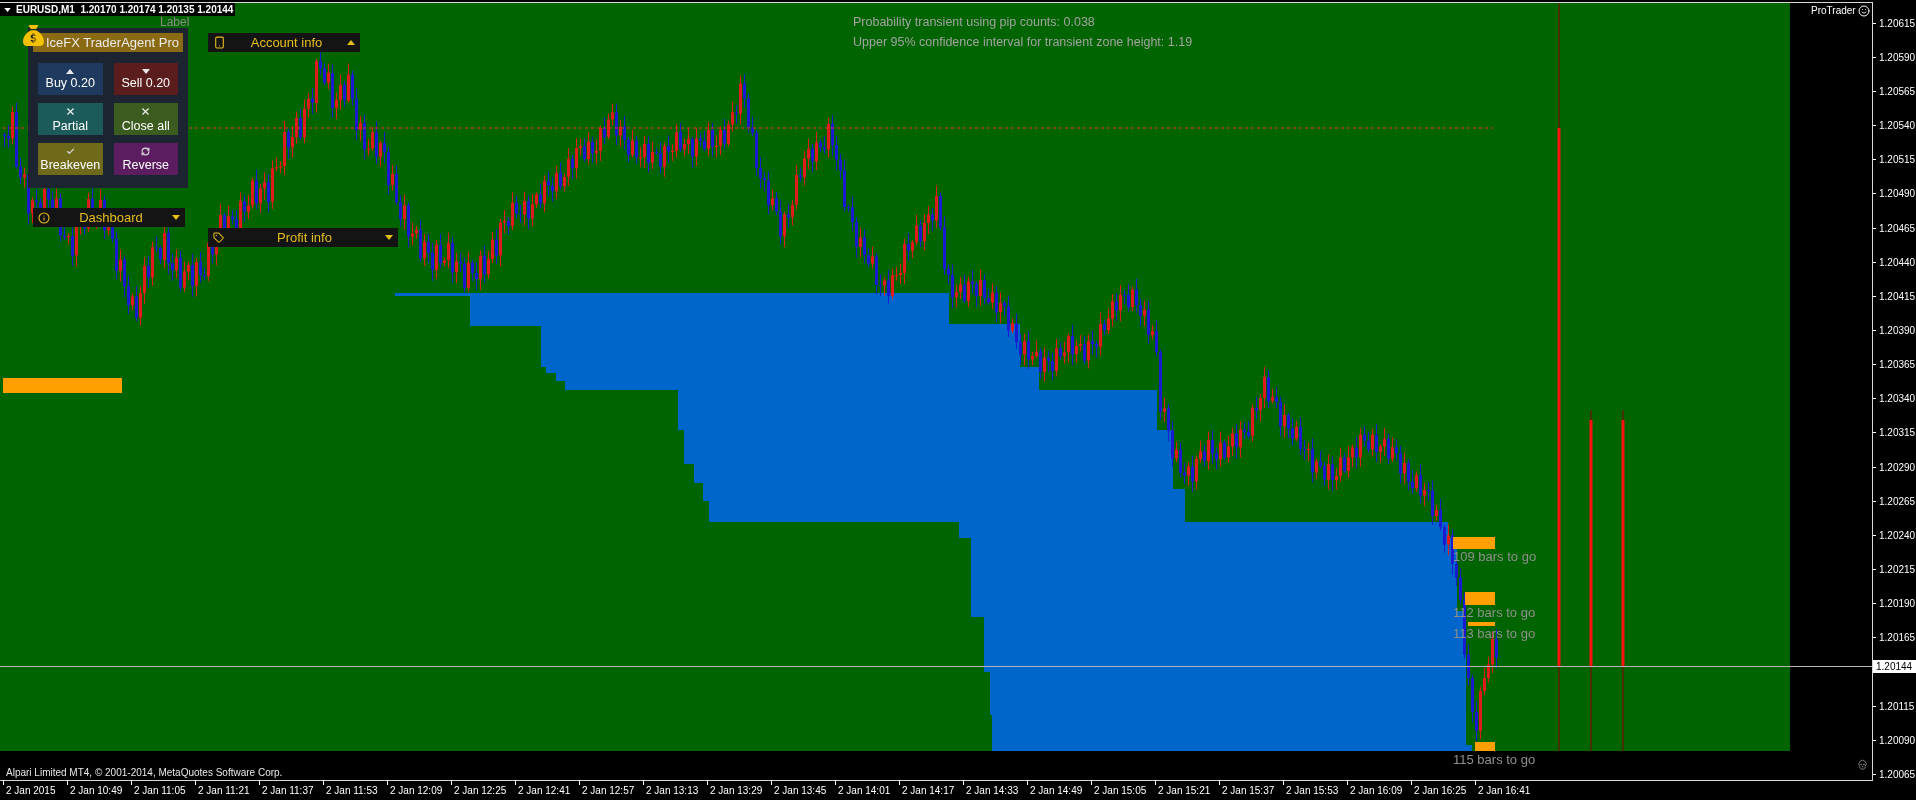 The height and width of the screenshot is (800, 1916). What do you see at coordinates (1376, 791) in the screenshot?
I see `time-label: 2 Jan 16:09` at bounding box center [1376, 791].